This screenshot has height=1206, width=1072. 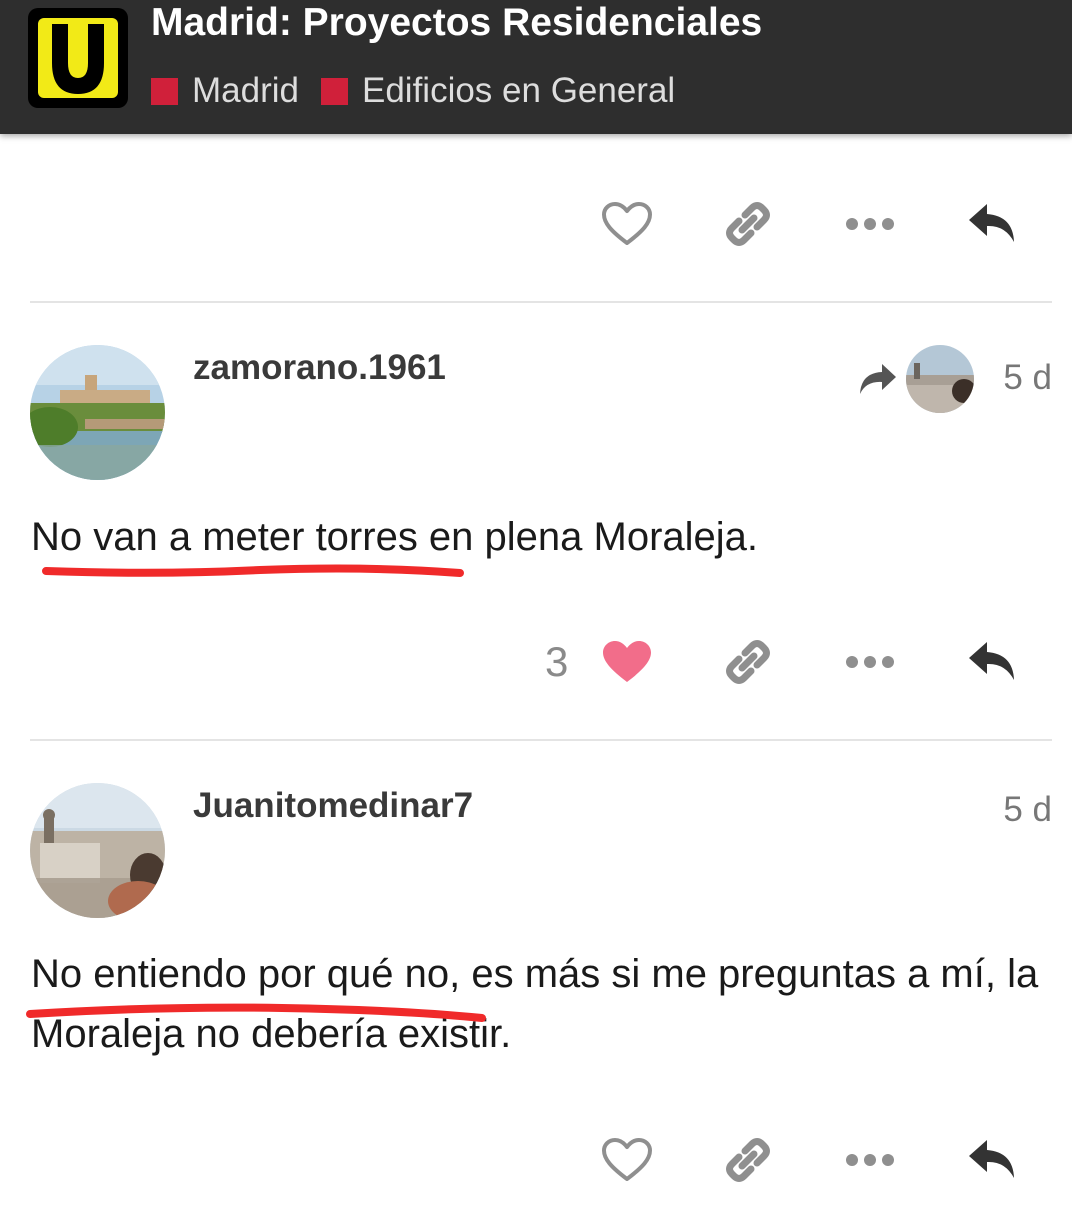 What do you see at coordinates (395, 537) in the screenshot?
I see `post-body: No van a meter torres en plena Moraleja.` at bounding box center [395, 537].